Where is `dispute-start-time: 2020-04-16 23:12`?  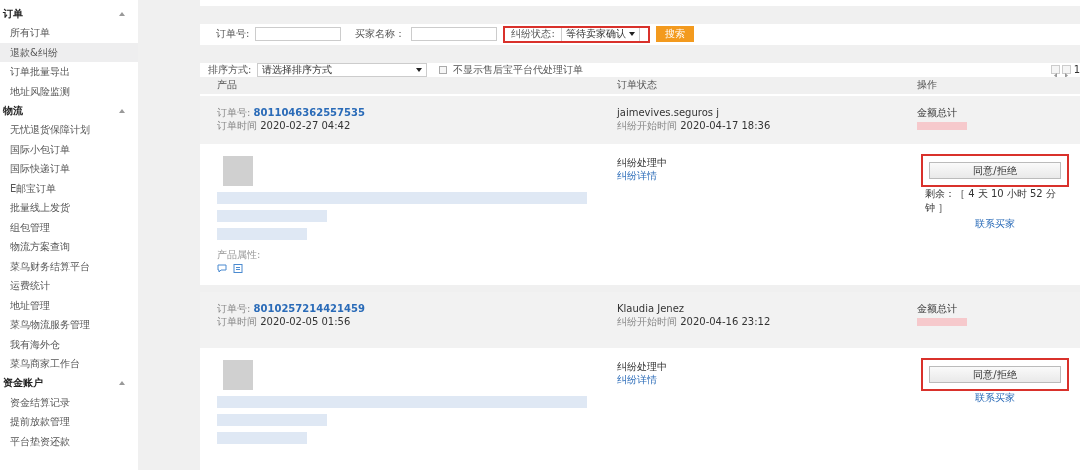 dispute-start-time: 2020-04-16 23:12 is located at coordinates (725, 321).